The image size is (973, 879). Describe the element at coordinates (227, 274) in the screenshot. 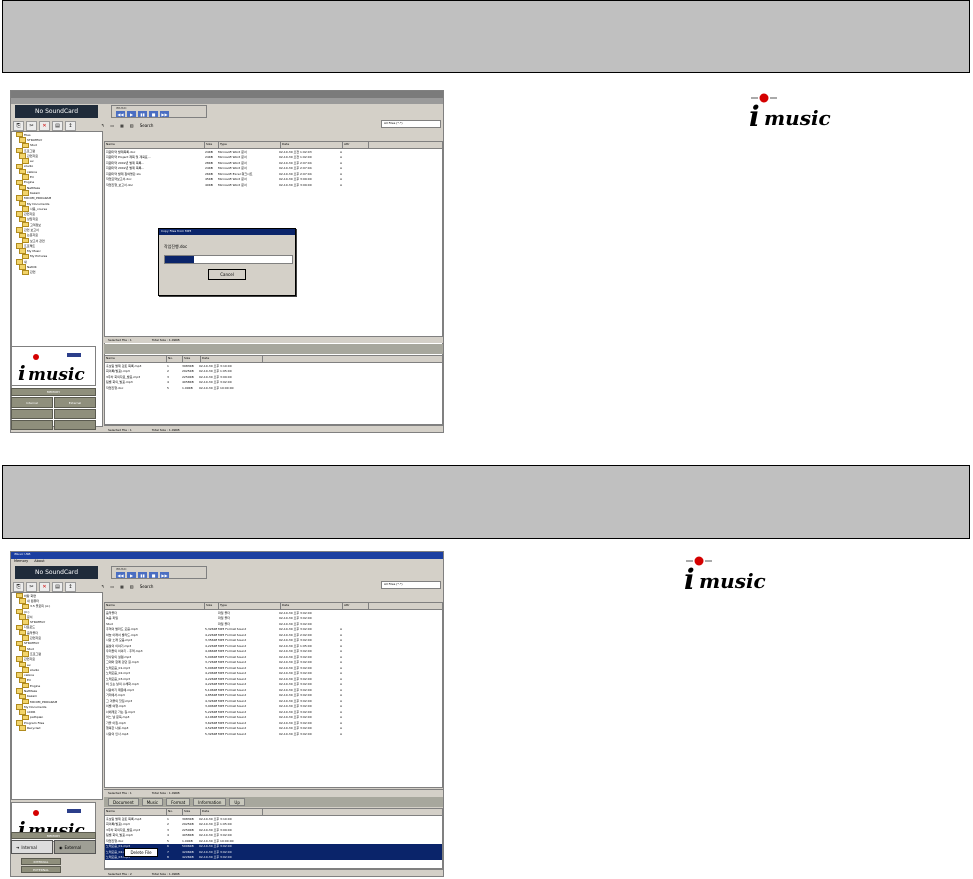

I see `cancel-button: Cancel` at that location.